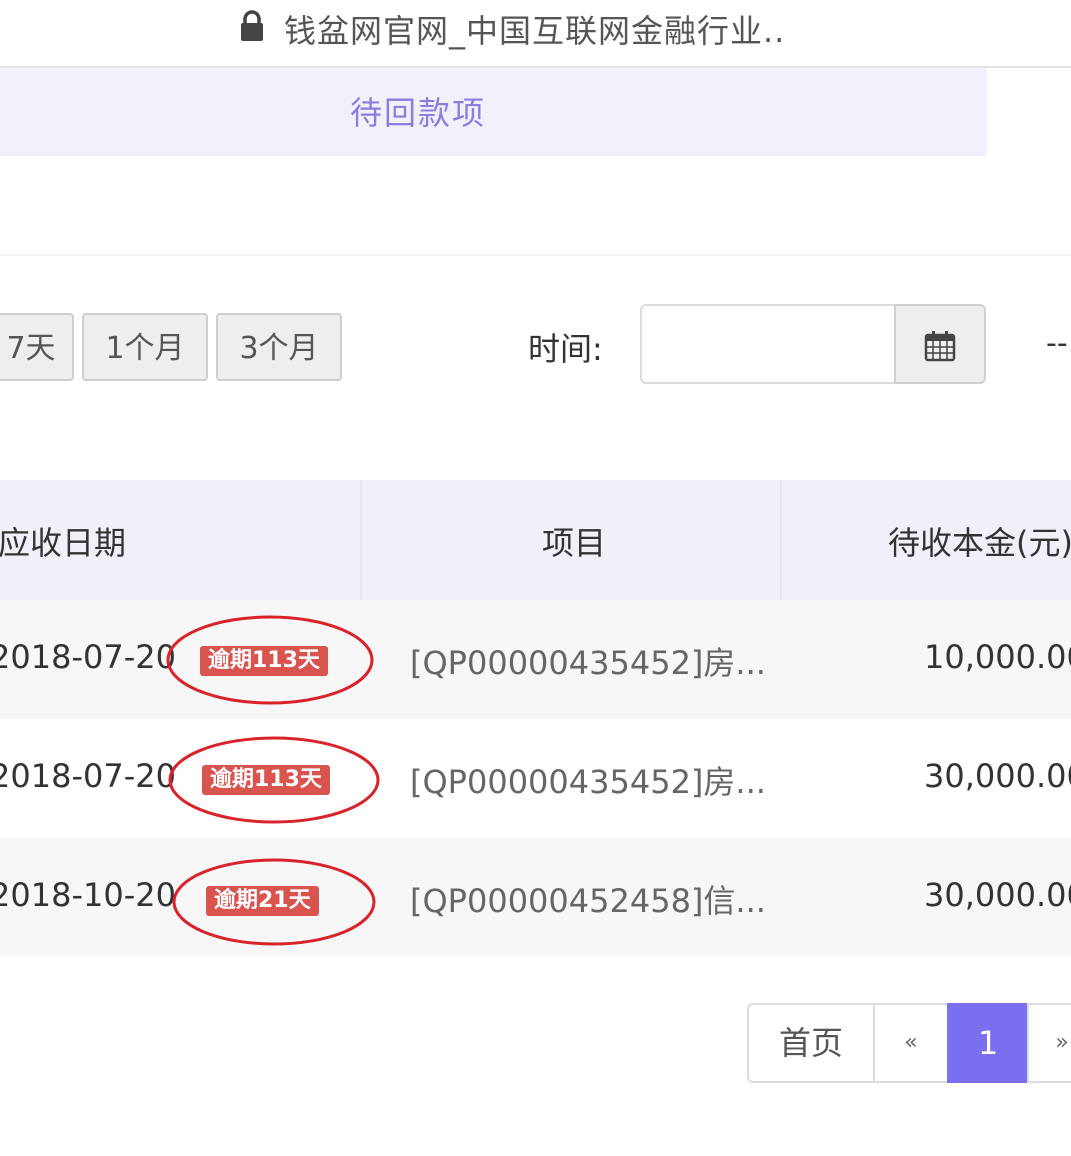 This screenshot has height=1156, width=1071. Describe the element at coordinates (535, 540) in the screenshot. I see `table-header: 应收日期 项目 待收本金(元)` at that location.